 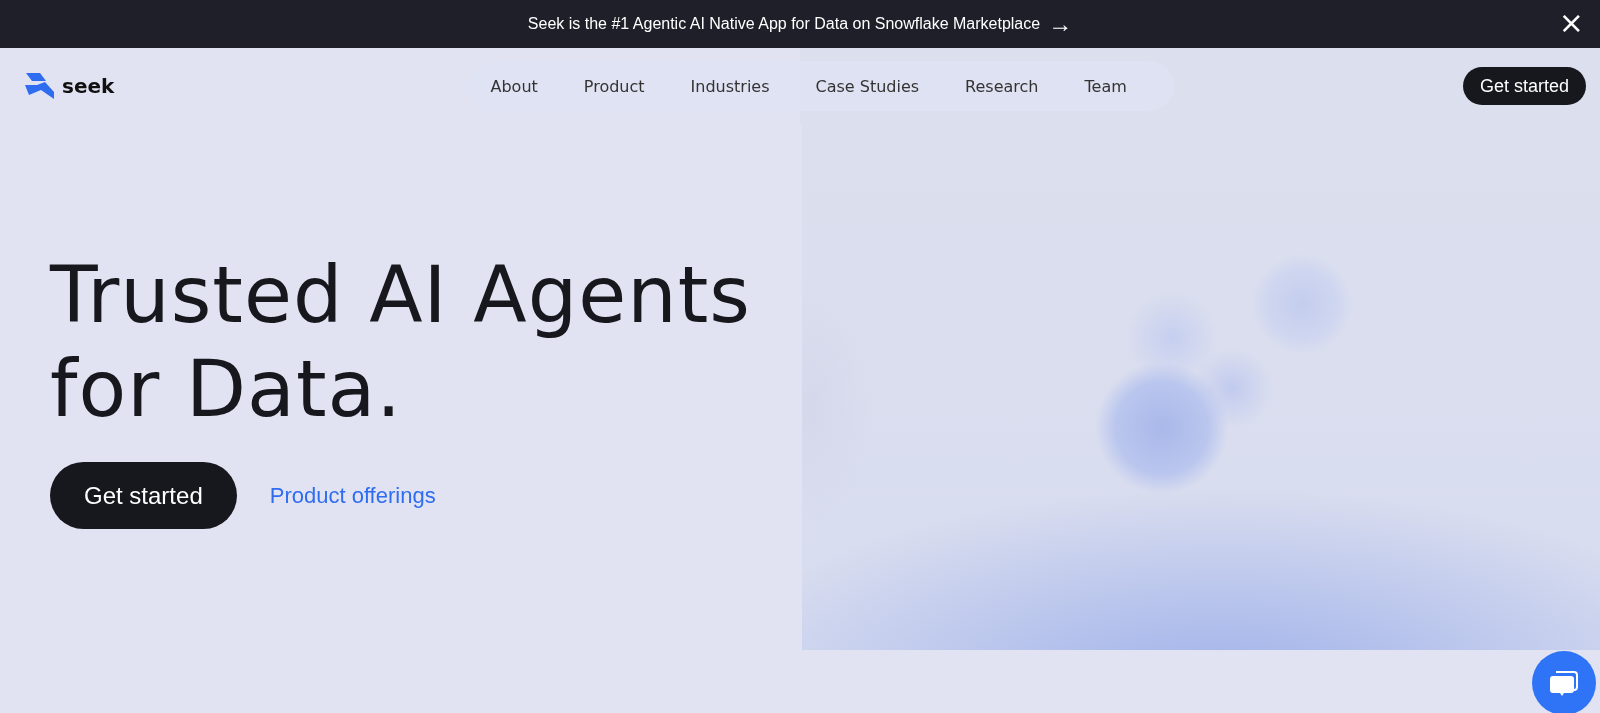 What do you see at coordinates (352, 495) in the screenshot?
I see `product-offerings-link: Product offerings` at bounding box center [352, 495].